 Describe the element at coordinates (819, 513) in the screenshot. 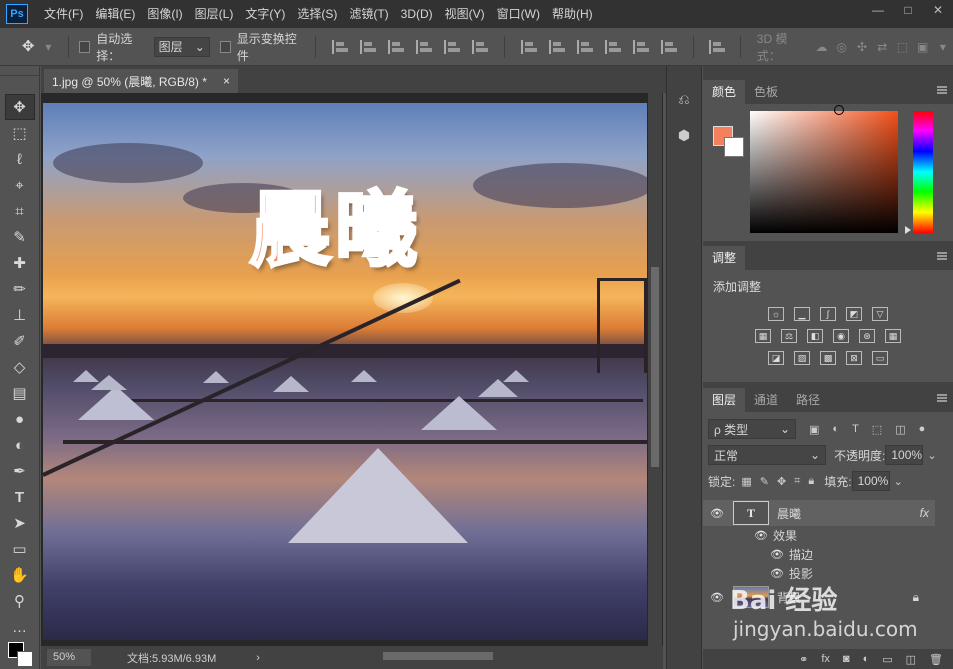

I see `layer-row-text: 👁︎ T 晨曦 fx` at that location.